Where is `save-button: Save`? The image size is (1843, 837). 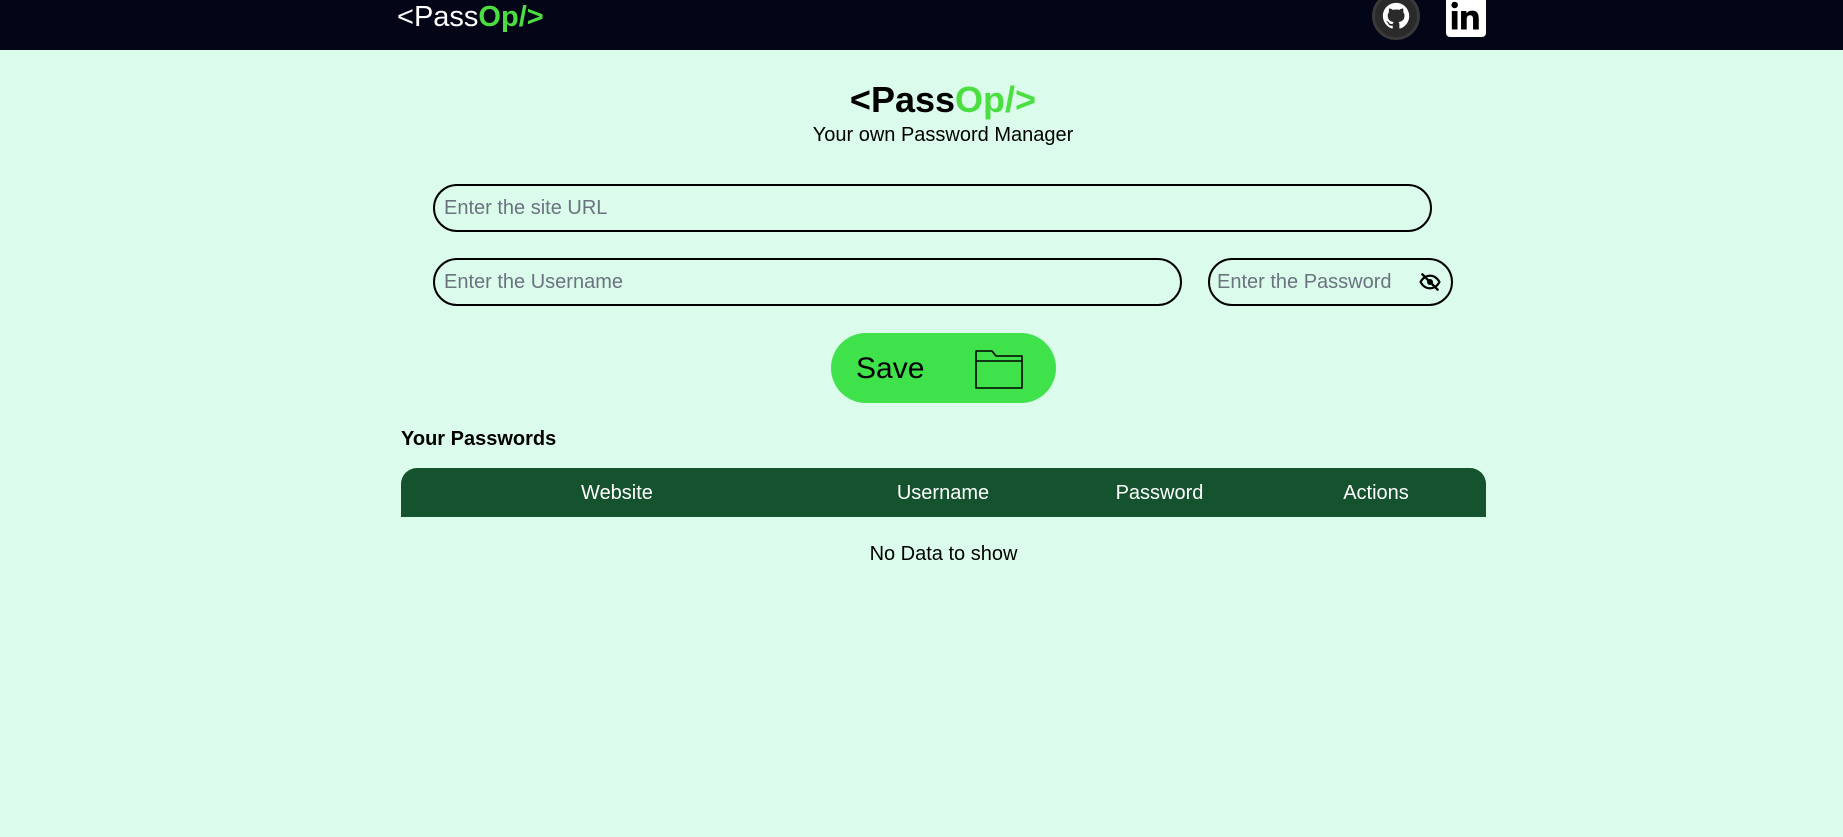 save-button: Save is located at coordinates (943, 368).